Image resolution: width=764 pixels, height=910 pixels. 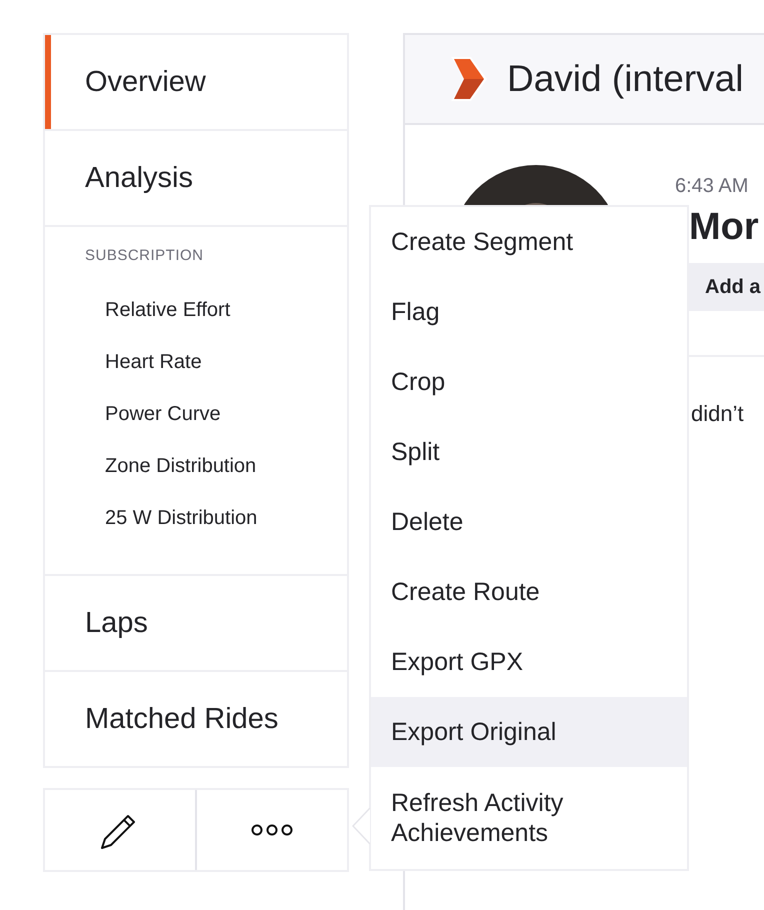 I want to click on menu-item: Export Original, so click(x=529, y=732).